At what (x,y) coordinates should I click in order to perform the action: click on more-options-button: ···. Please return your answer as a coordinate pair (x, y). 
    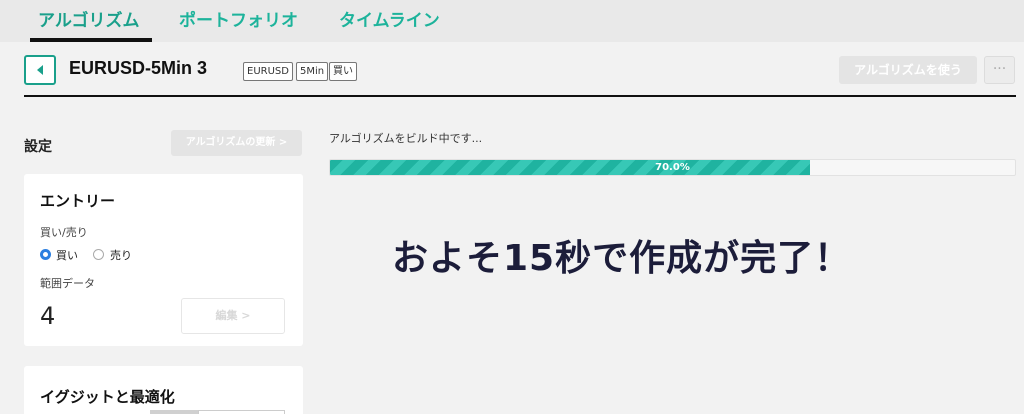
    Looking at the image, I should click on (999, 70).